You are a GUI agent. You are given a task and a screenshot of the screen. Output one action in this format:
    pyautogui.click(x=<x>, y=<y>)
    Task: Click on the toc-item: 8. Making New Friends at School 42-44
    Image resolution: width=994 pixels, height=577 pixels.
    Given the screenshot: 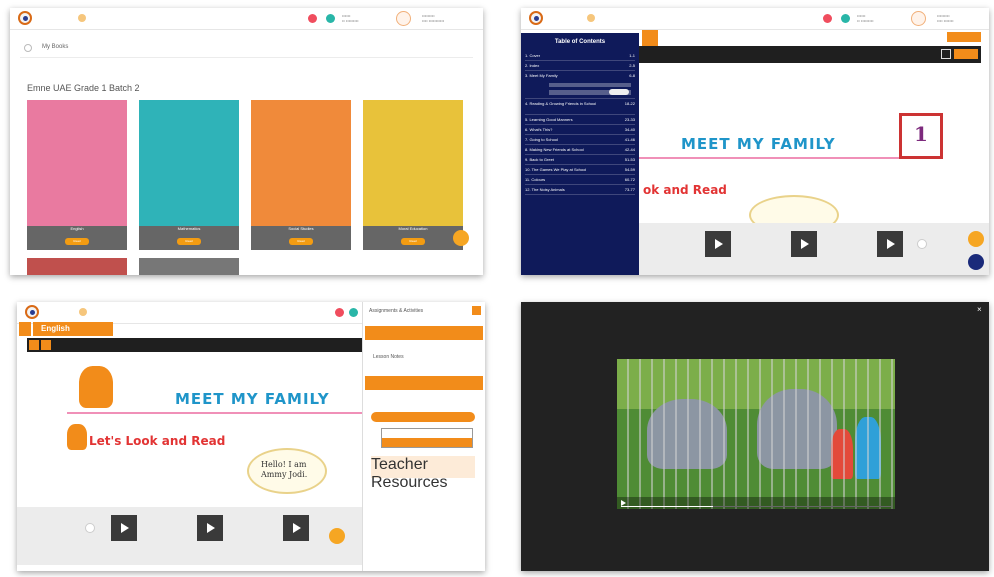 What is the action you would take?
    pyautogui.click(x=580, y=150)
    